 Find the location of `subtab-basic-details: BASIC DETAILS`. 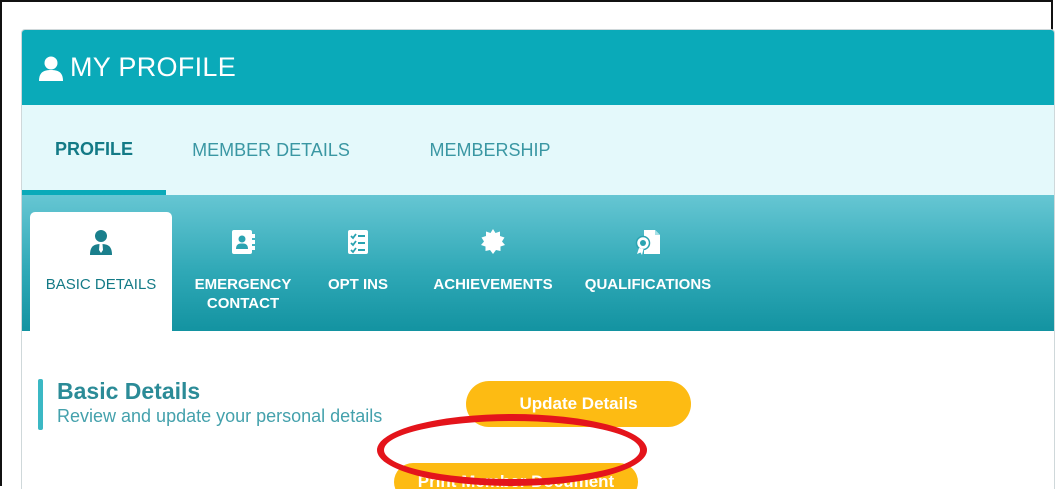

subtab-basic-details: BASIC DETAILS is located at coordinates (101, 272).